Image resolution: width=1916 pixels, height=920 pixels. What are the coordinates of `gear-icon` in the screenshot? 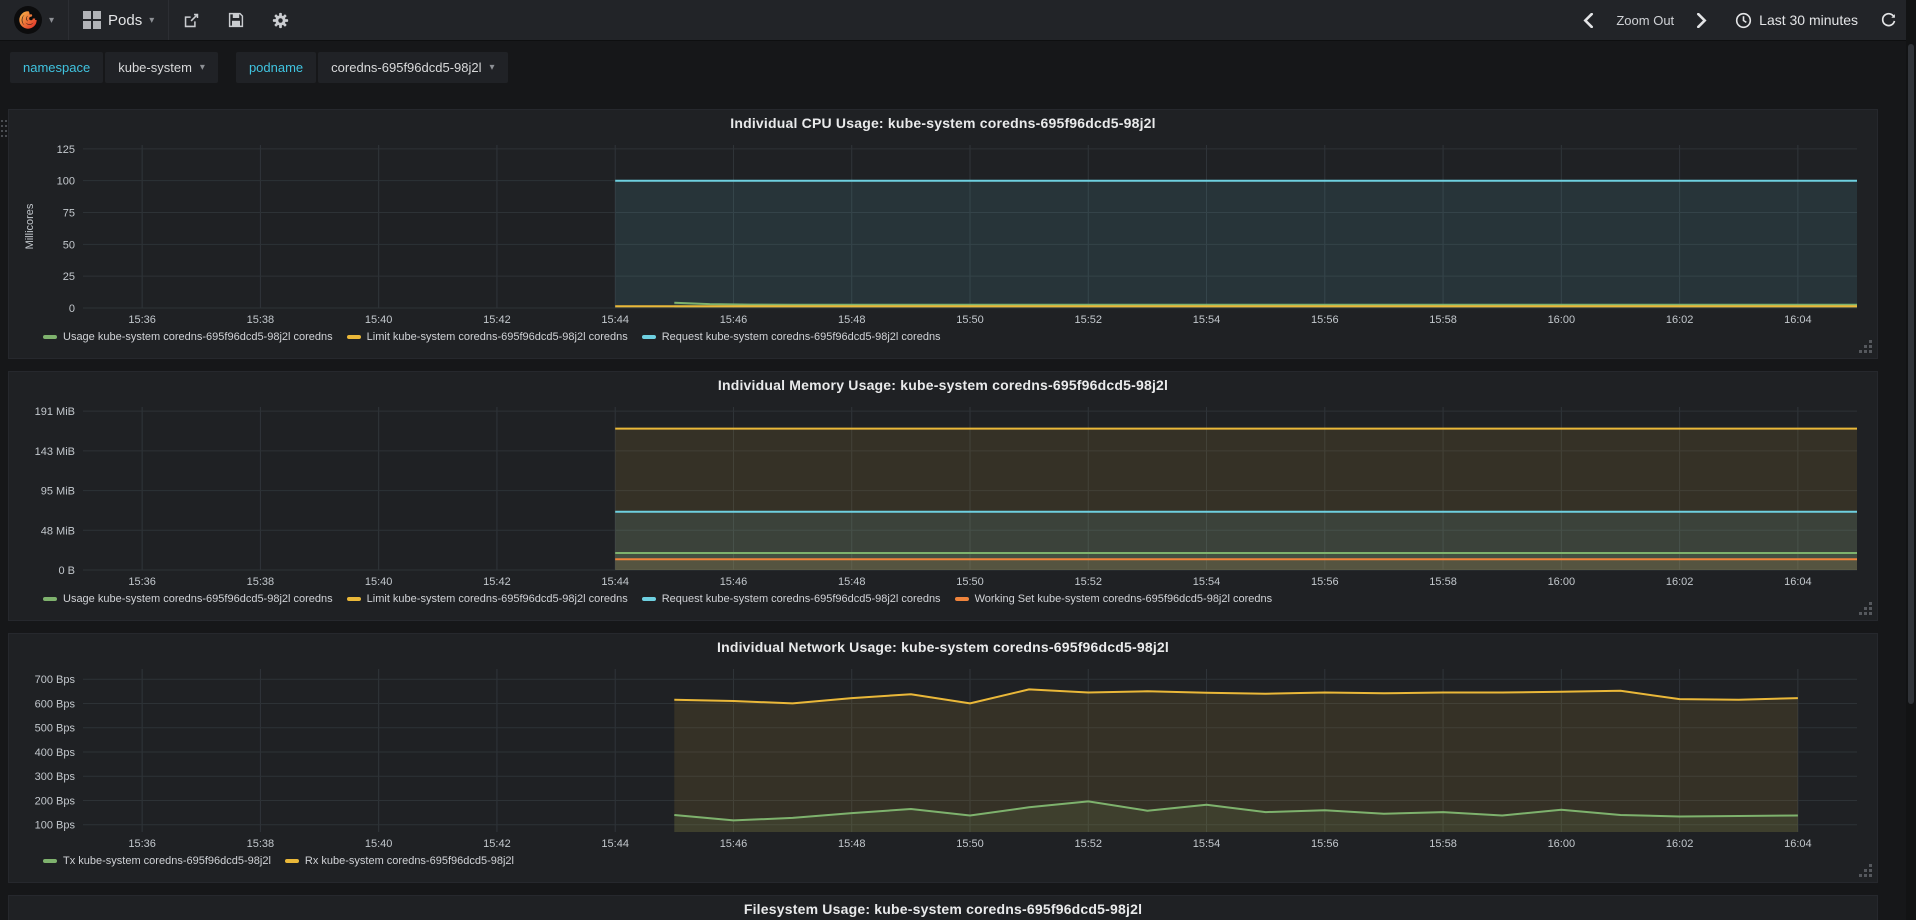 It's located at (281, 20).